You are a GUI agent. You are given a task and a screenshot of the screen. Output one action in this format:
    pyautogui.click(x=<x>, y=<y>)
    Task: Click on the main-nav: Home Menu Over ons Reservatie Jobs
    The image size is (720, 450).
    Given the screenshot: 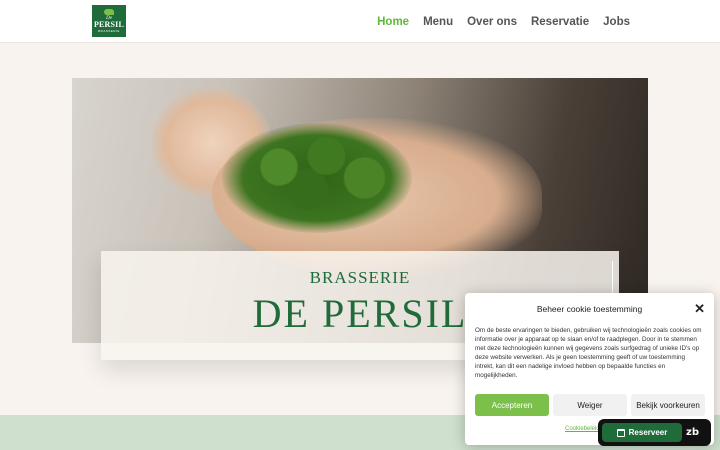 What is the action you would take?
    pyautogui.click(x=503, y=21)
    